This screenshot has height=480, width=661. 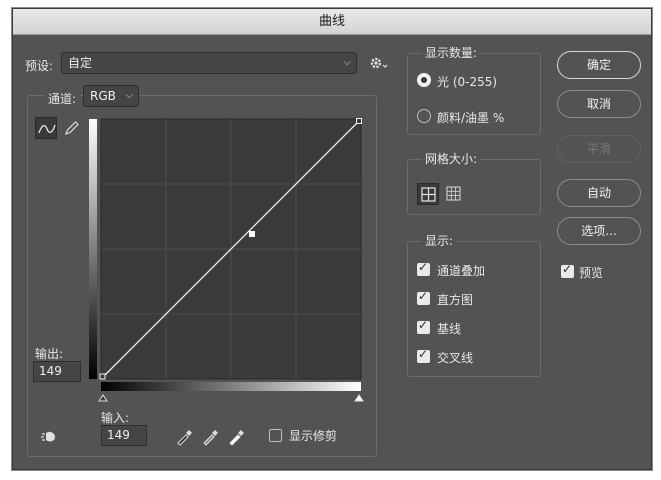 I want to click on show-amount-title: 显示数量:, so click(x=451, y=53).